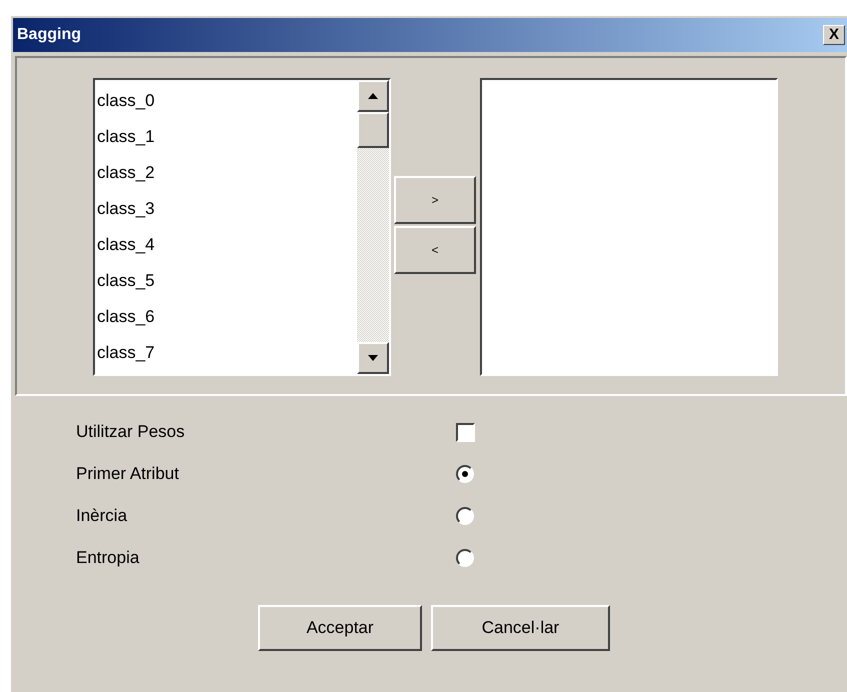 This screenshot has width=847, height=692. What do you see at coordinates (102, 516) in the screenshot?
I see `option-label: Inèrcia` at bounding box center [102, 516].